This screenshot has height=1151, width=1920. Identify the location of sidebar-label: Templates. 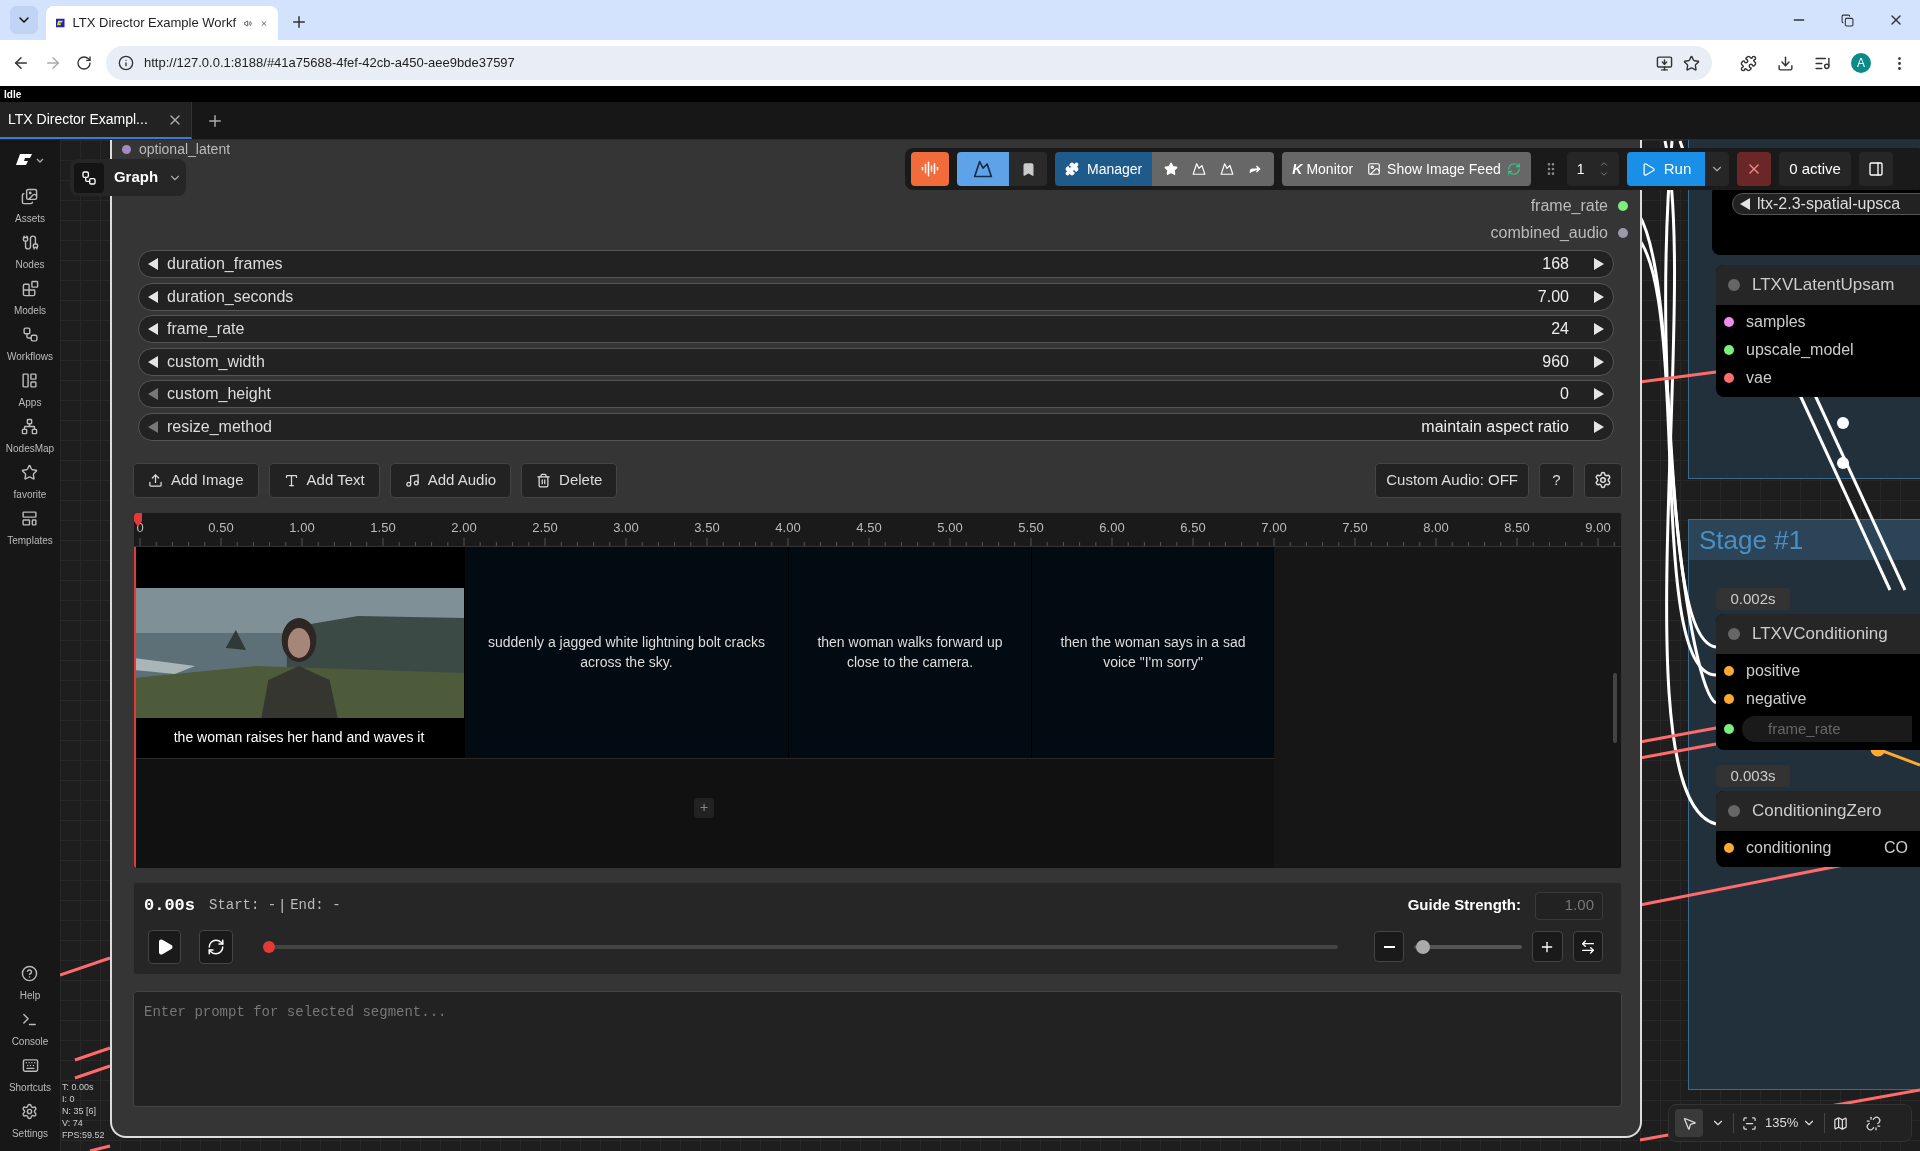
(30, 540).